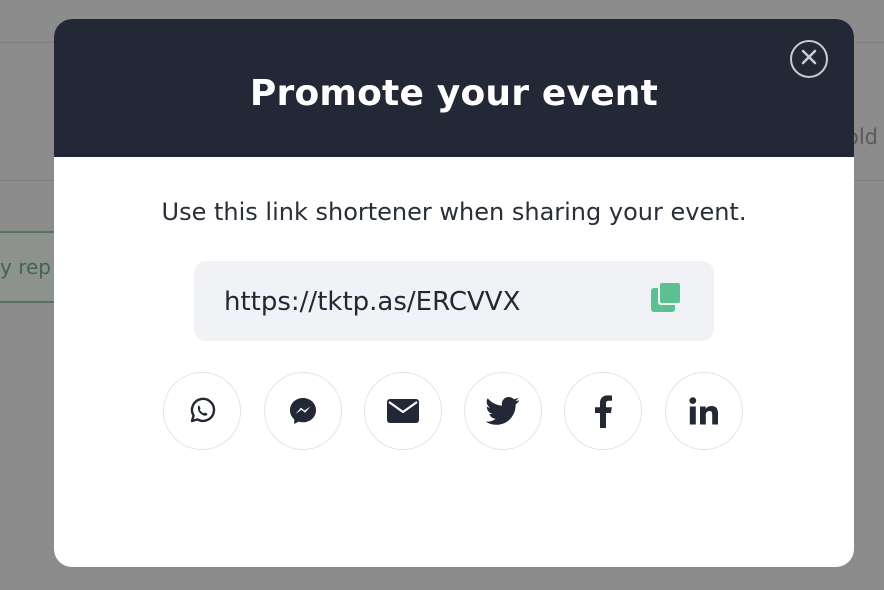  What do you see at coordinates (454, 93) in the screenshot?
I see `modal-title: Promote your event` at bounding box center [454, 93].